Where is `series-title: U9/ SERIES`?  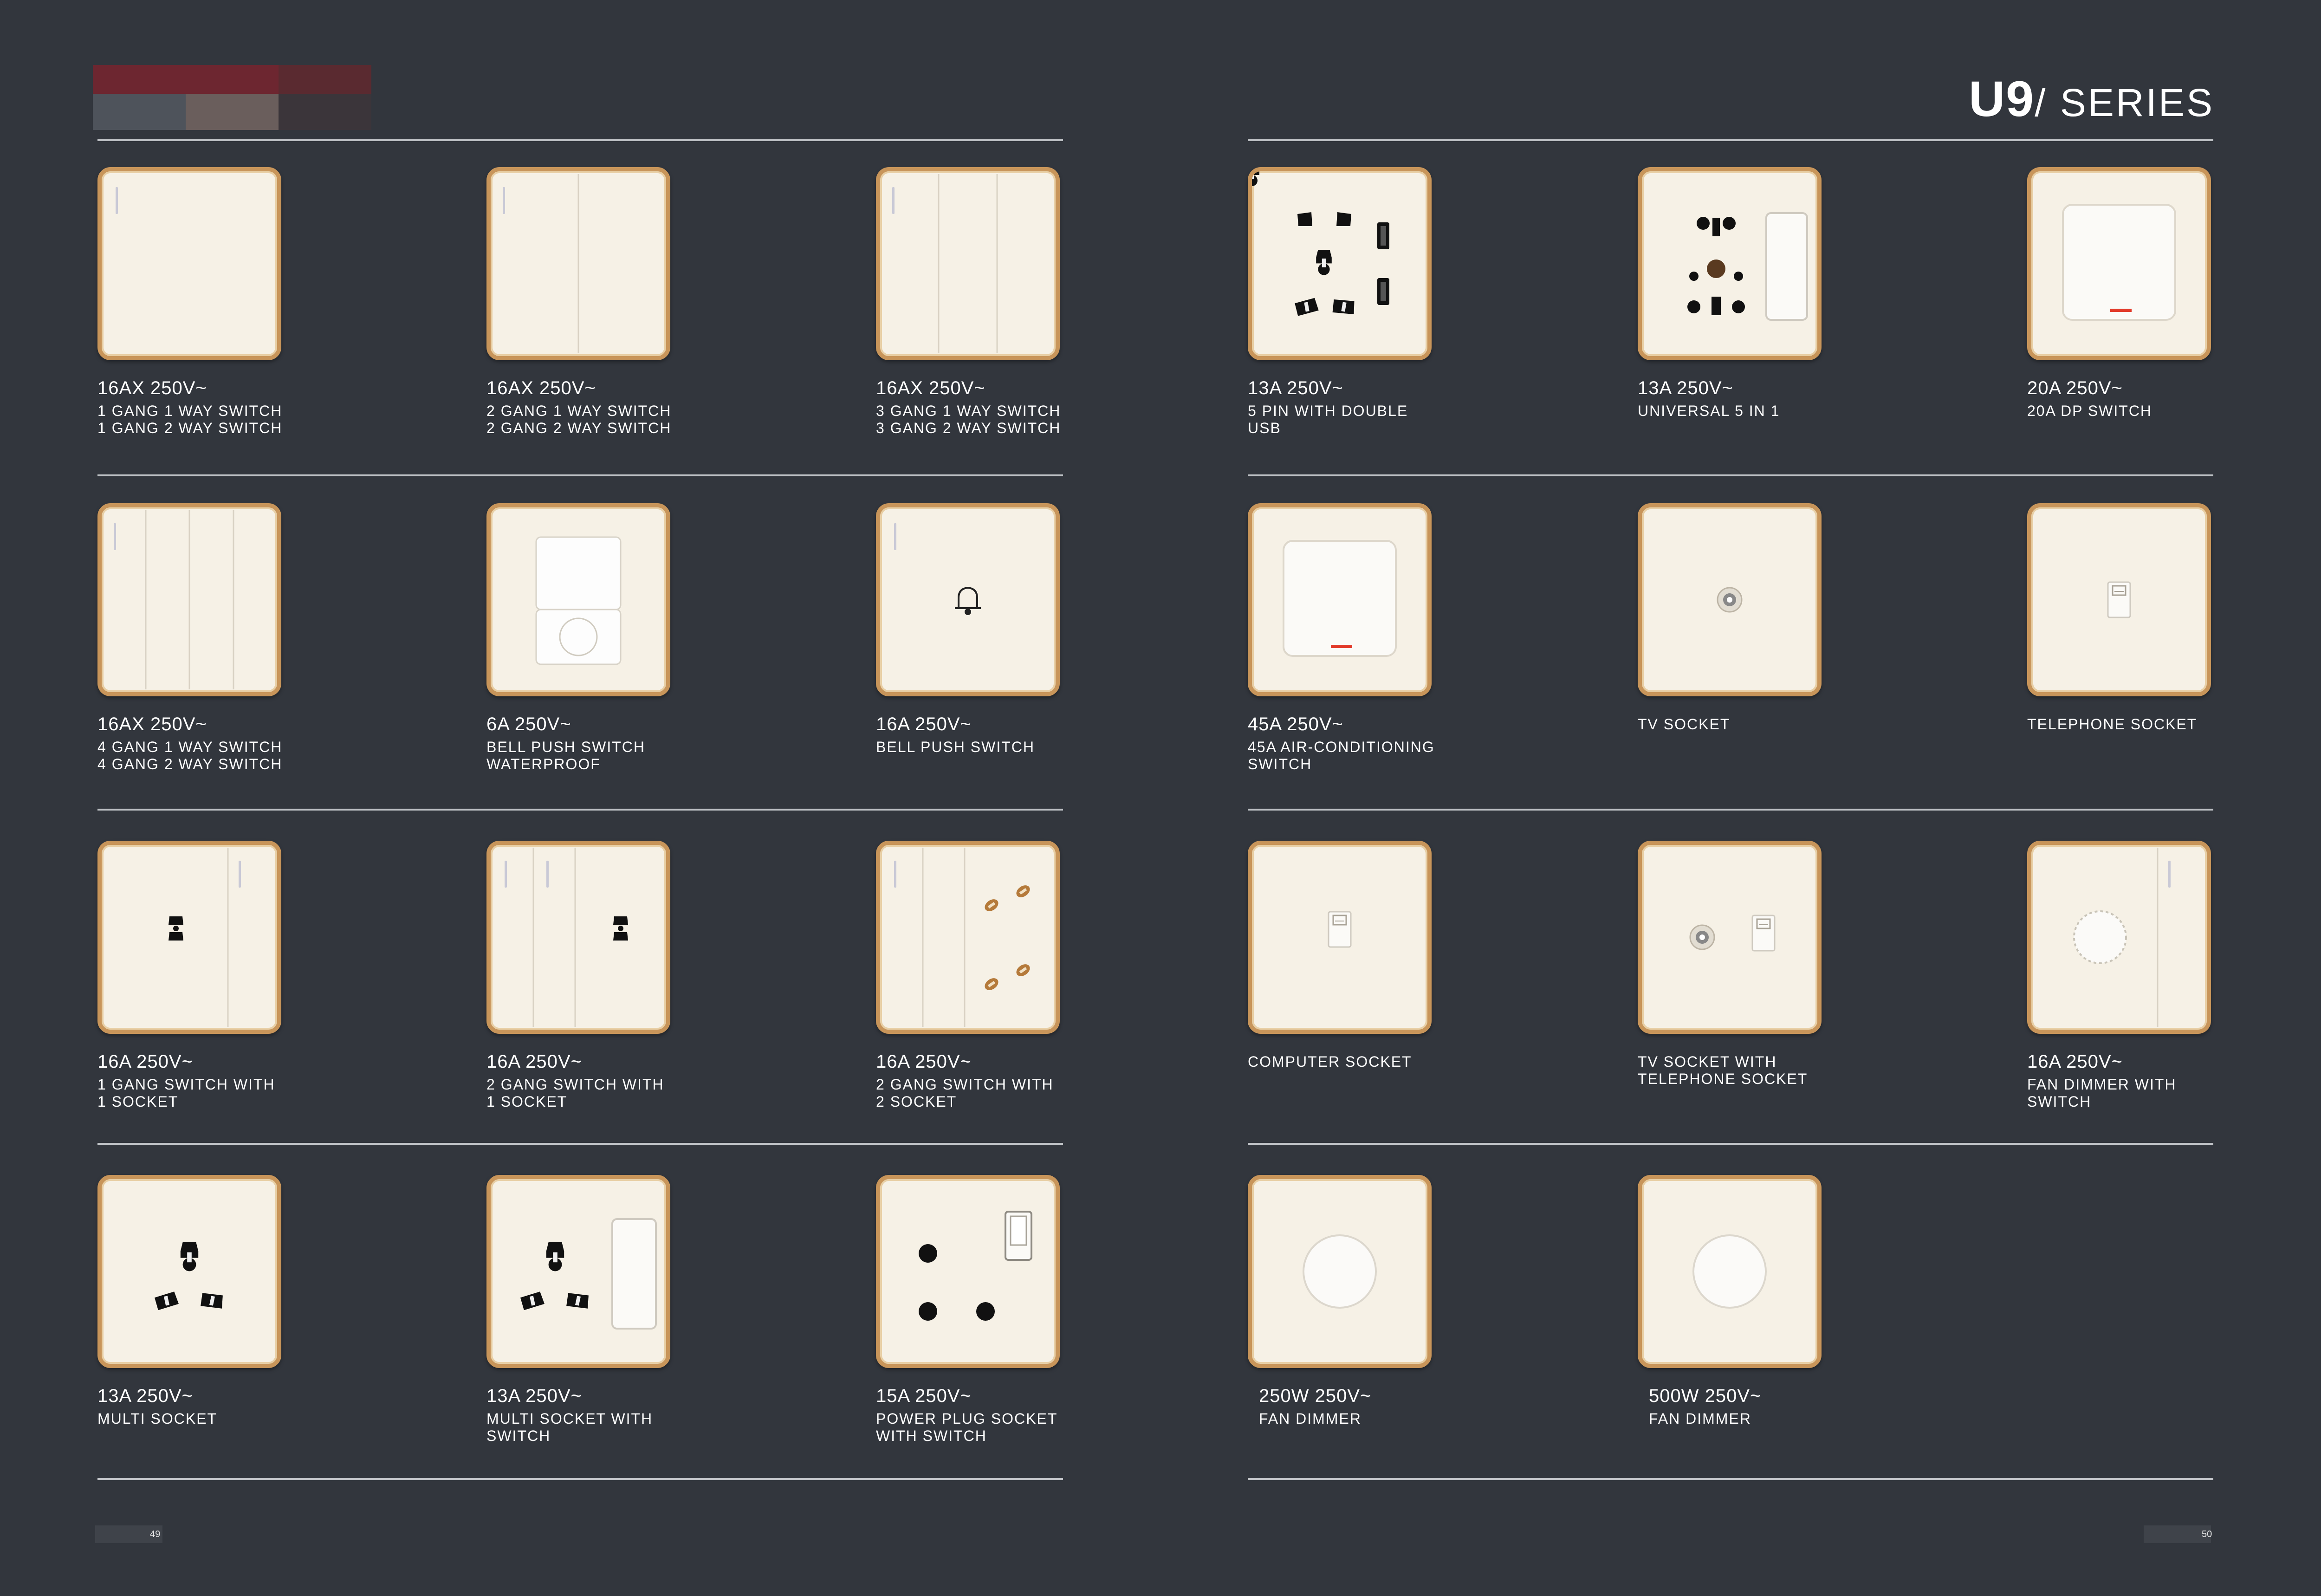
series-title: U9/ SERIES is located at coordinates (2091, 99).